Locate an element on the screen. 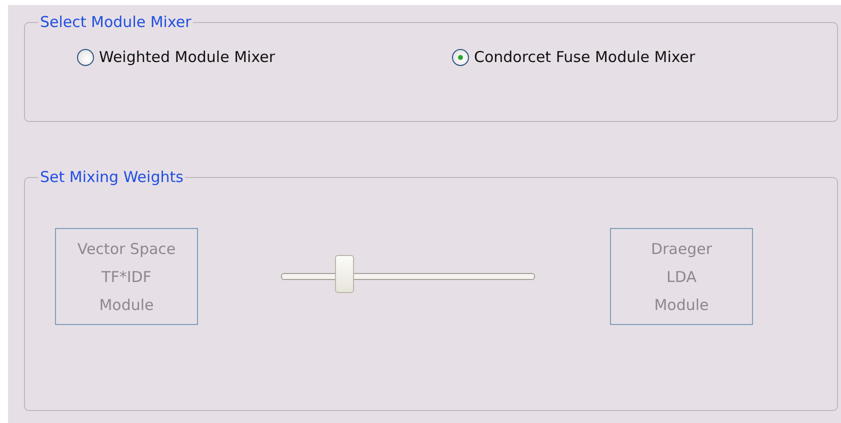  radio-label: Condorcet Fuse Module Mixer is located at coordinates (585, 57).